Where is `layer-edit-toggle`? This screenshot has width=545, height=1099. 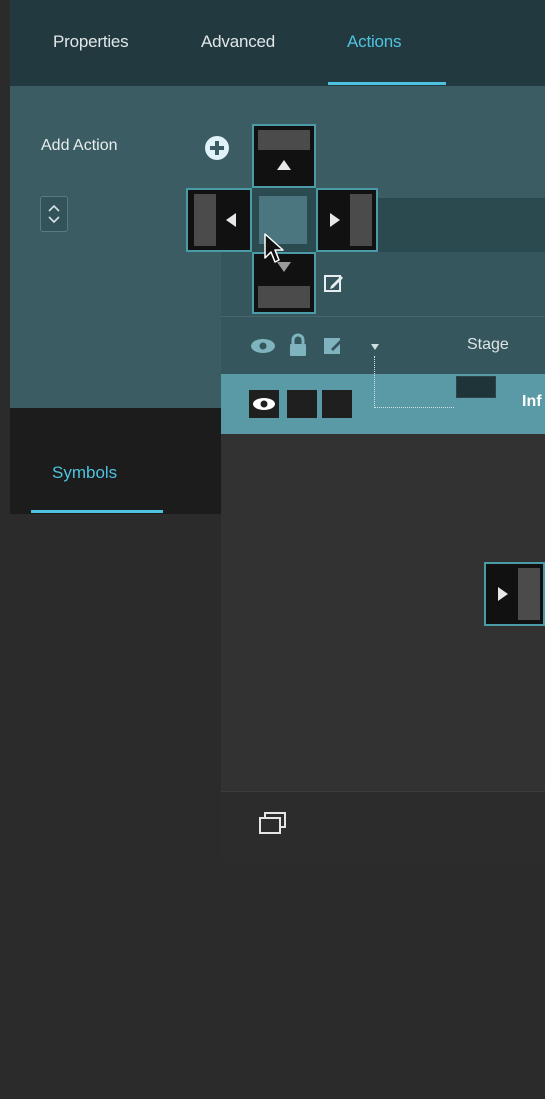 layer-edit-toggle is located at coordinates (337, 404).